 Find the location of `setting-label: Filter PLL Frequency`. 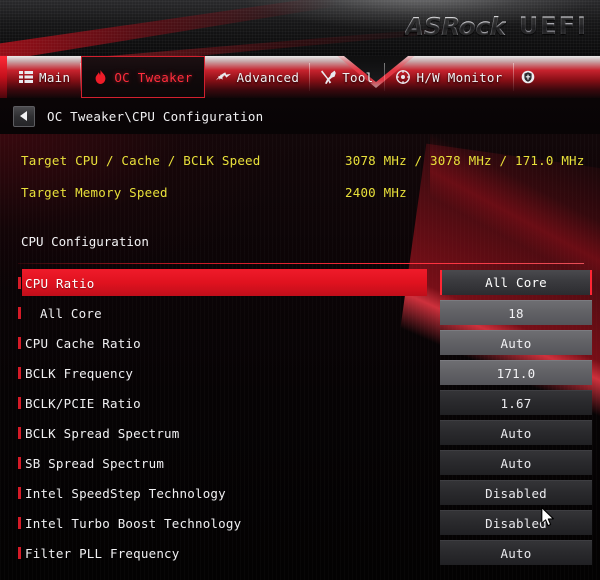

setting-label: Filter PLL Frequency is located at coordinates (102, 553).